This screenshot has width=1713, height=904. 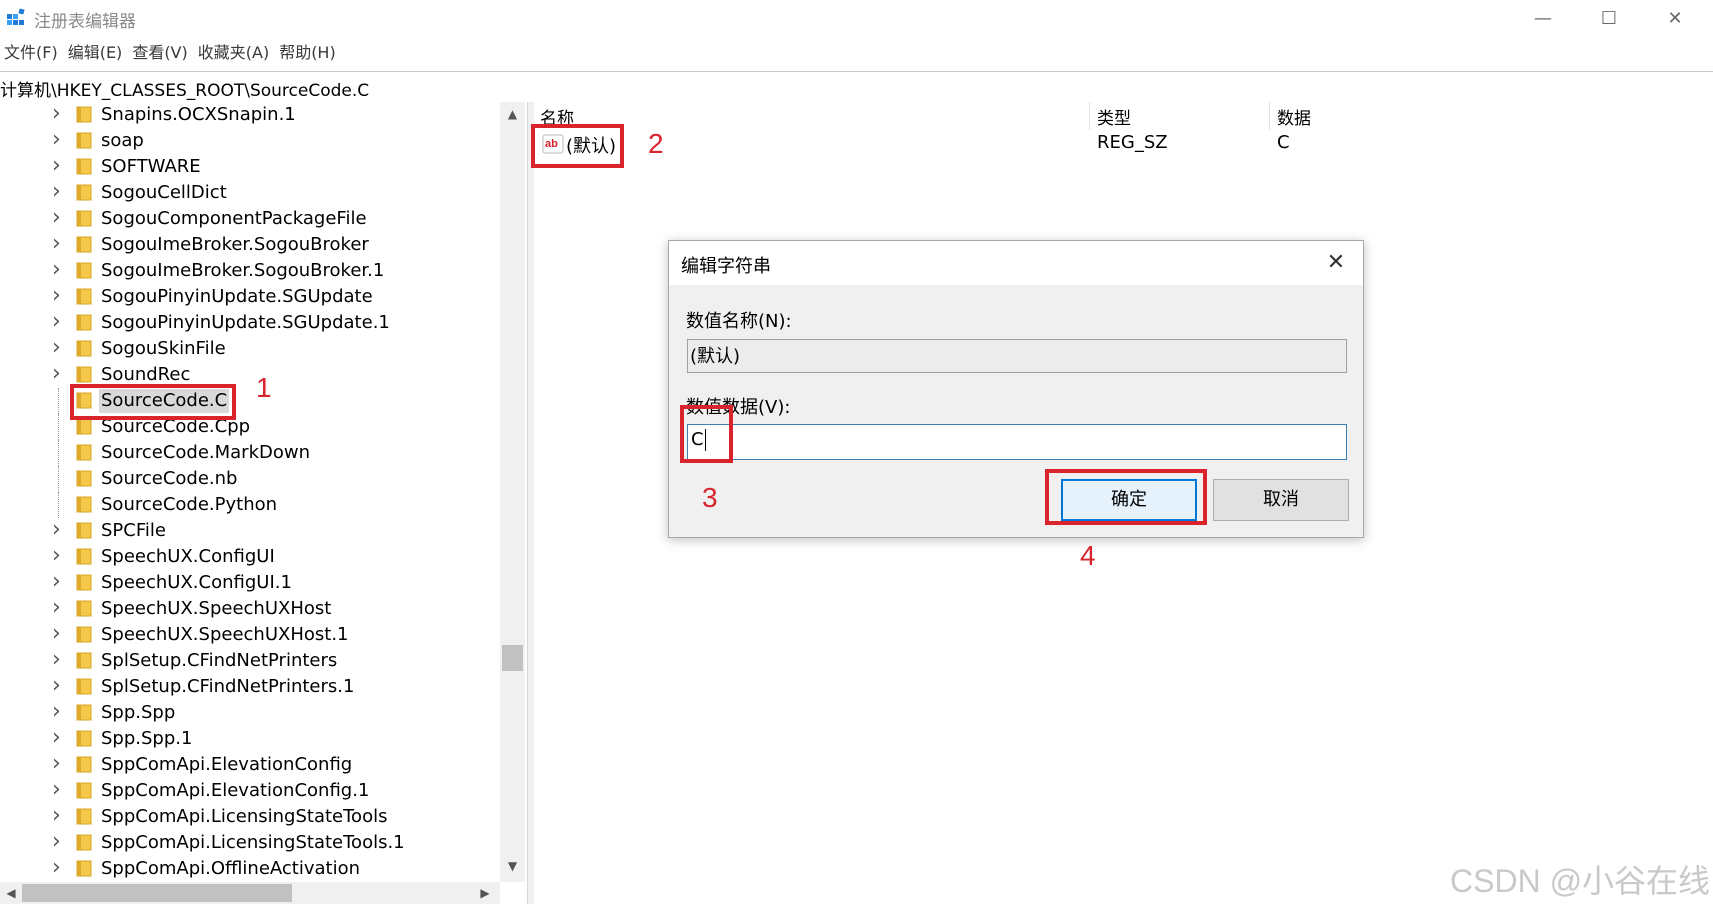 I want to click on menu-file: 文件(F), so click(x=32, y=53).